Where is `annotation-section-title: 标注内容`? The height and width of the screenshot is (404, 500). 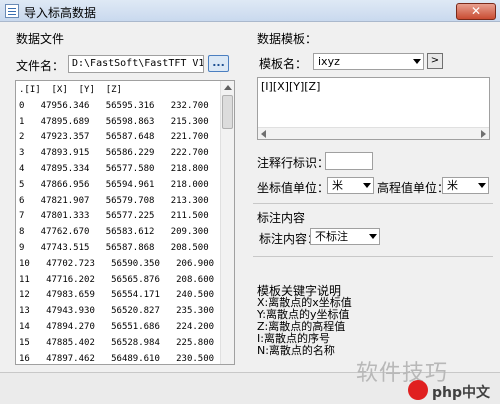 annotation-section-title: 标注内容 is located at coordinates (281, 218).